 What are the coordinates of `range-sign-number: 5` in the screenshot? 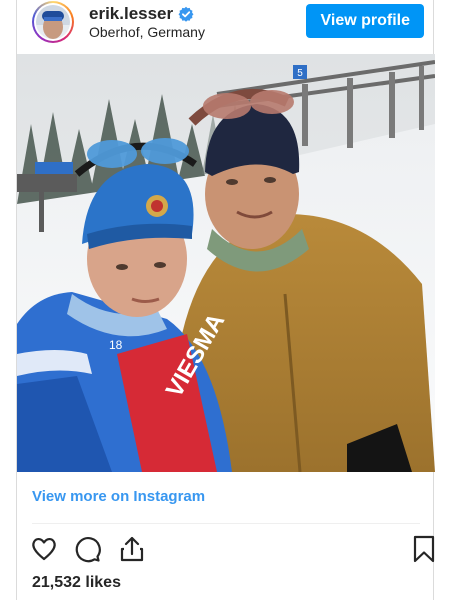 It's located at (300, 73).